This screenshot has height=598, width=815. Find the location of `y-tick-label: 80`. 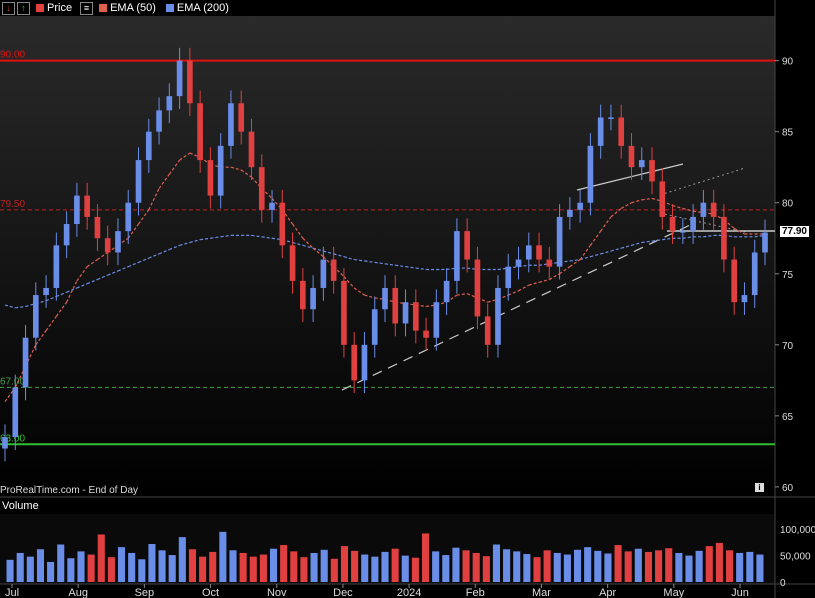

y-tick-label: 80 is located at coordinates (788, 204).